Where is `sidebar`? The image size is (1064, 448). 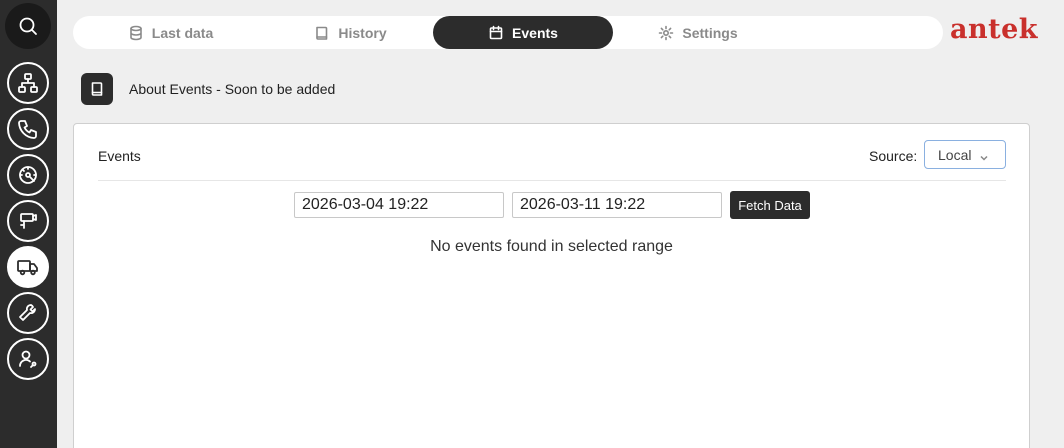
sidebar is located at coordinates (28, 224).